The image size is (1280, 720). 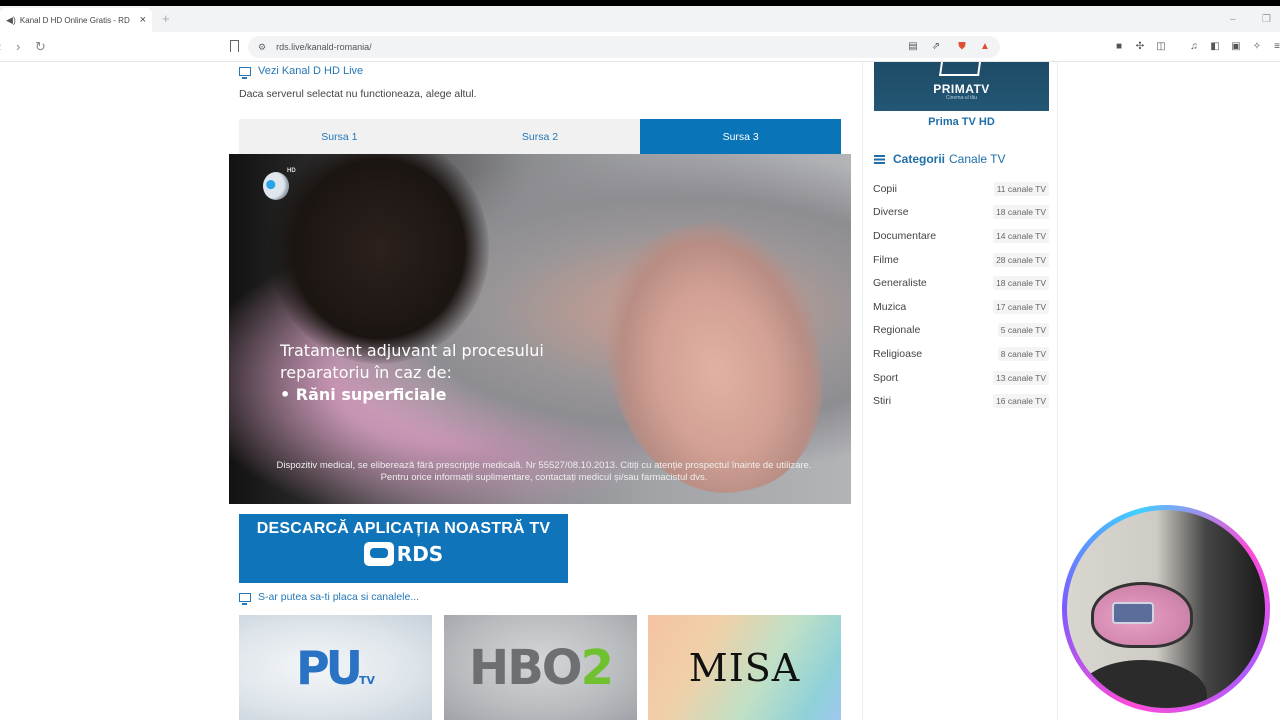 What do you see at coordinates (961, 401) in the screenshot?
I see `category-item: Stiri 16 canale TV` at bounding box center [961, 401].